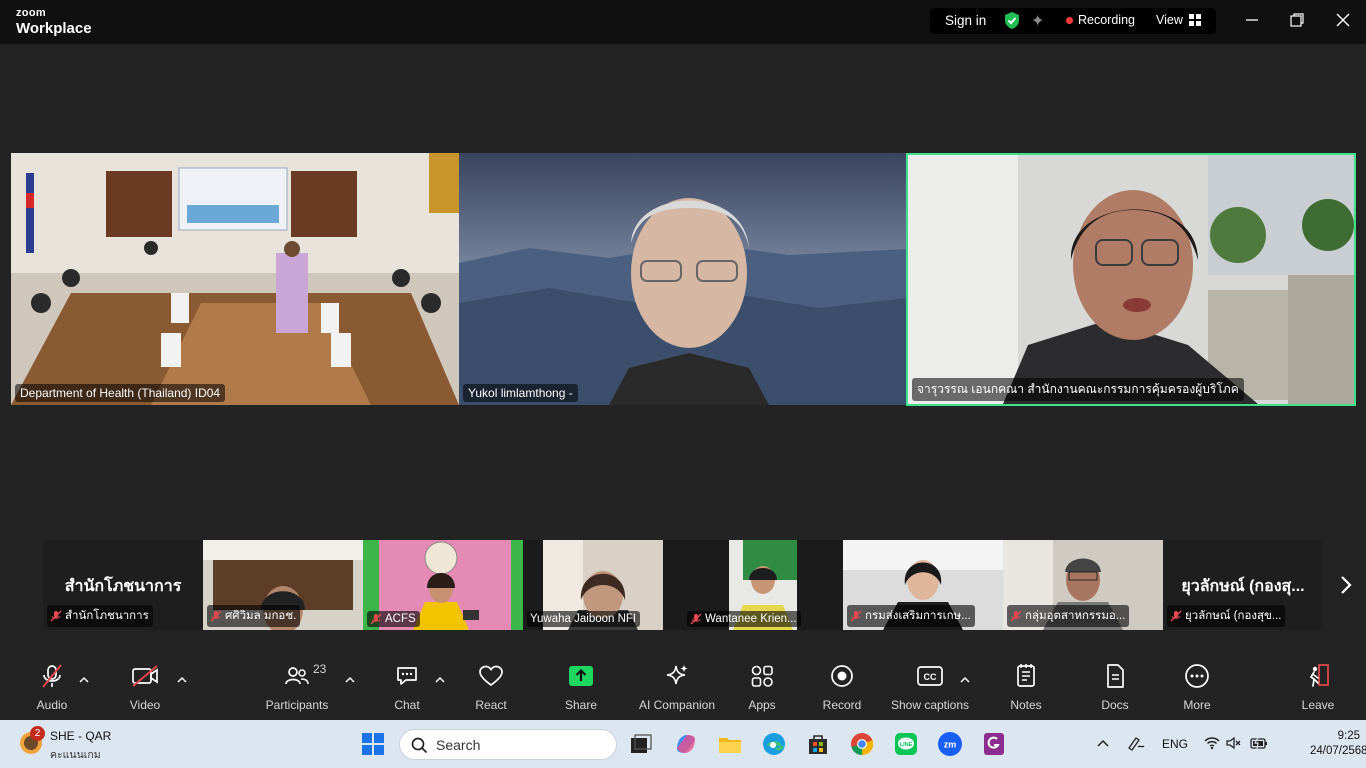 The width and height of the screenshot is (1366, 768). I want to click on clock-date: 24/07/2568, so click(1338, 751).